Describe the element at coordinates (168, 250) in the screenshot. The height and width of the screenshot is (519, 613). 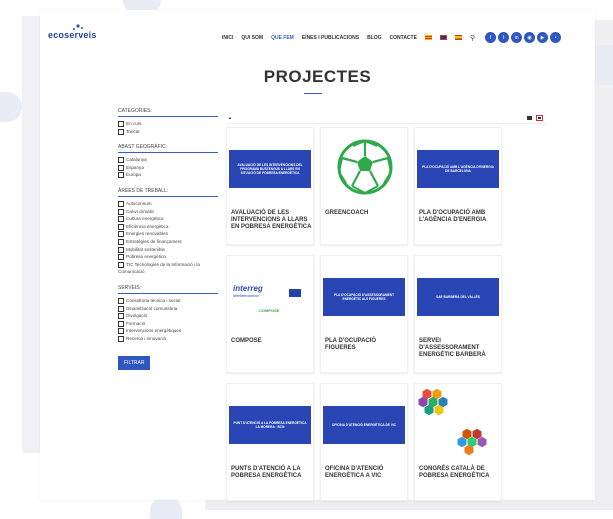
I see `filter-option: Mobilitat sostenible` at that location.